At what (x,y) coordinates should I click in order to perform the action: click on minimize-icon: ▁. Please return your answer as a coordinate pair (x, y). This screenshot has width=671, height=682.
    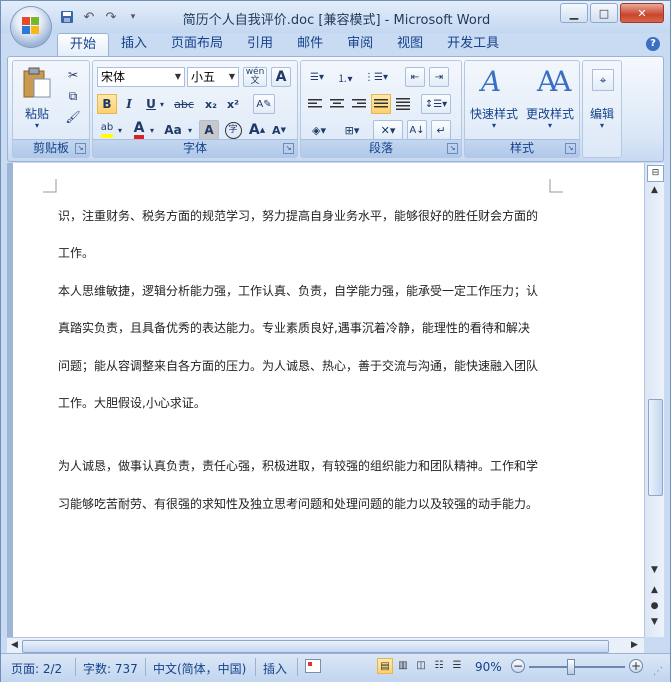
    Looking at the image, I should click on (574, 13).